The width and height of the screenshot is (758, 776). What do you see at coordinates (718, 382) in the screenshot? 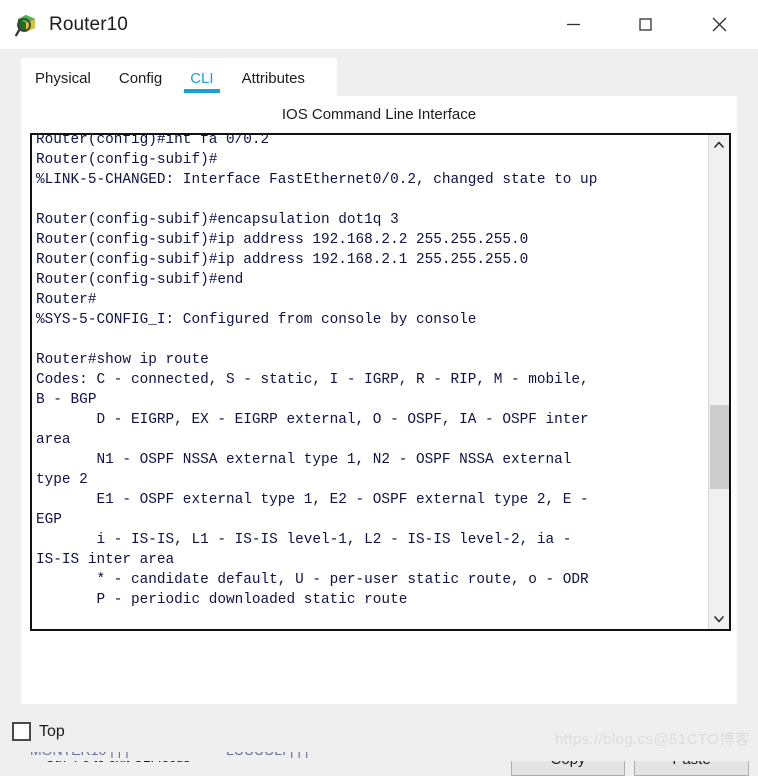
I see `cli-scrollbar` at bounding box center [718, 382].